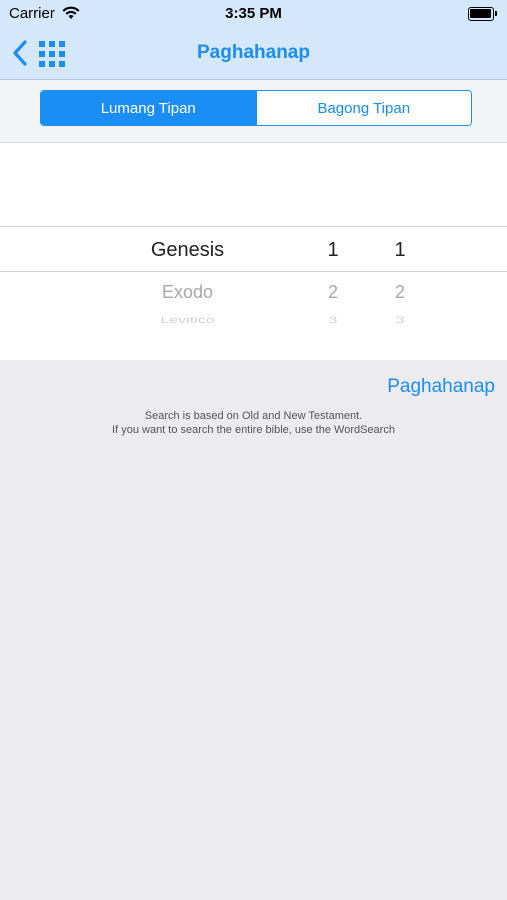 This screenshot has height=900, width=507. I want to click on picker-book-selected: Genesis, so click(187, 250).